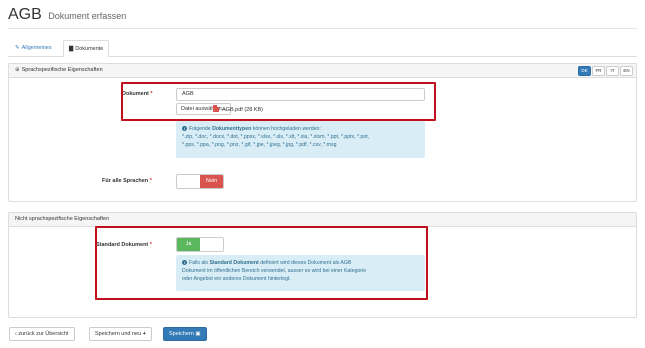  Describe the element at coordinates (89, 49) in the screenshot. I see `tab-label: Dokumente` at that location.